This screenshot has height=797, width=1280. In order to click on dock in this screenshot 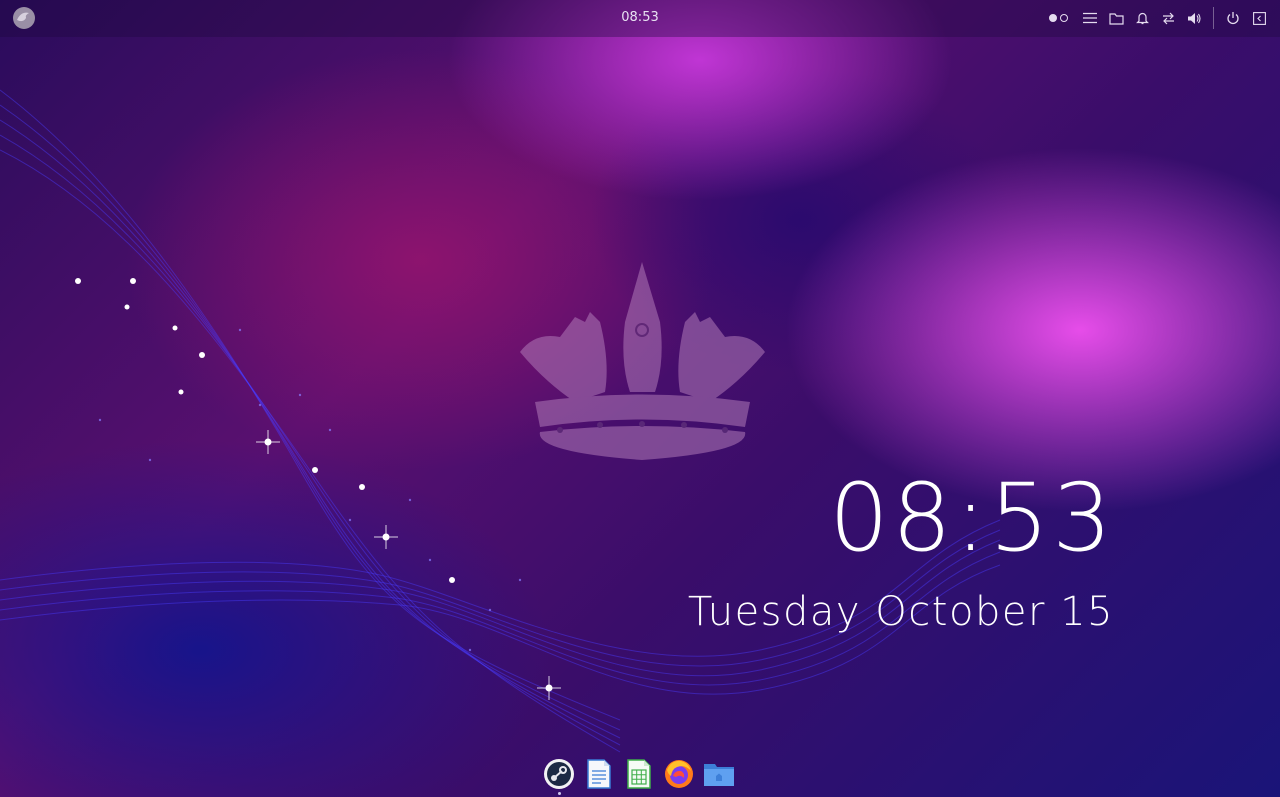, I will do `click(639, 776)`.